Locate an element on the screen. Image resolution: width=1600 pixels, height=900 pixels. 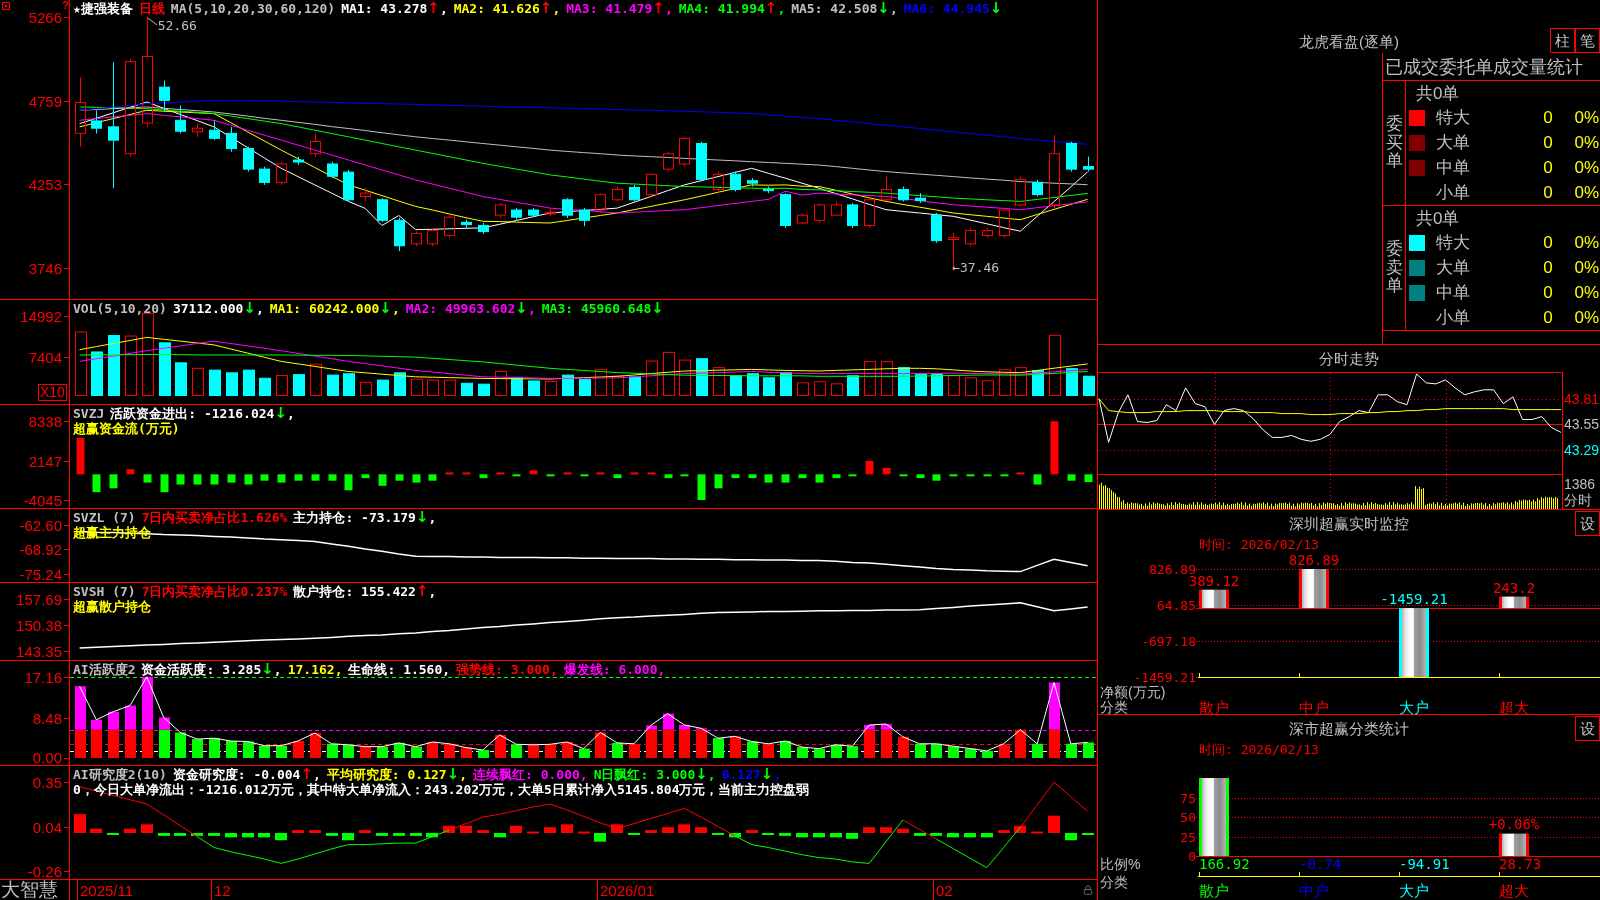
axis-label: 5266 is located at coordinates (45, 17).